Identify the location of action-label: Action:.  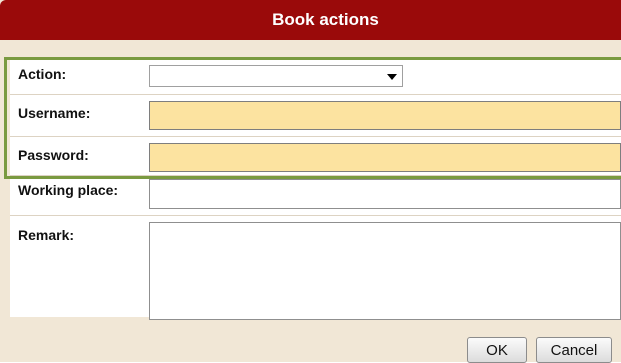
(42, 74).